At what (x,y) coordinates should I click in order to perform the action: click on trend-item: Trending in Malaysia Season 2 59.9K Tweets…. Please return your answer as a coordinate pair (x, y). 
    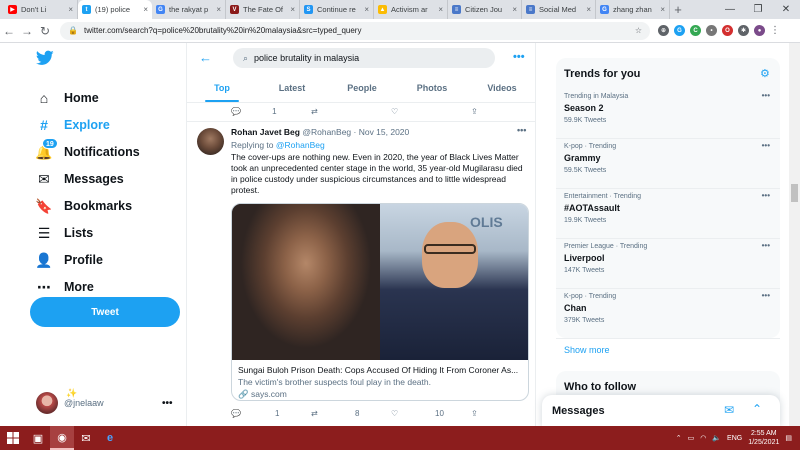
    Looking at the image, I should click on (669, 107).